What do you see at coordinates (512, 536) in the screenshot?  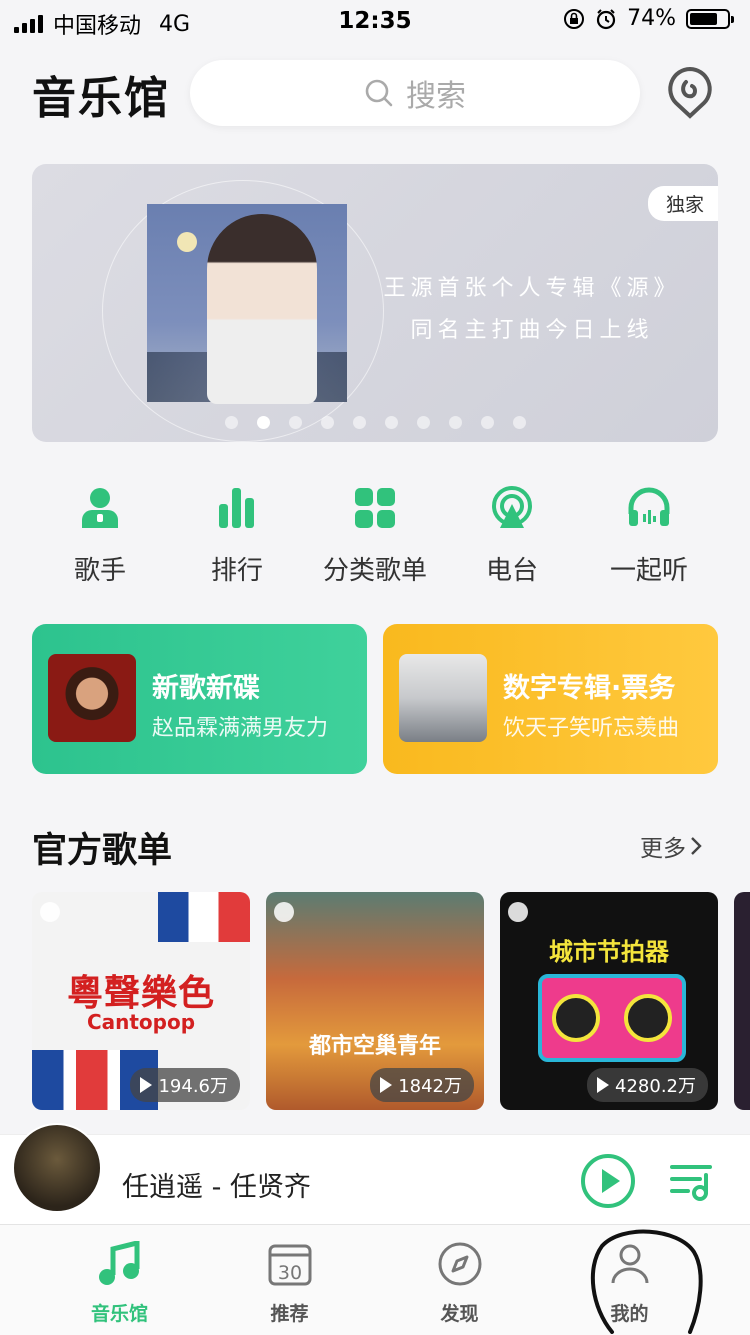 I see `quick-entry-radio: 电台` at bounding box center [512, 536].